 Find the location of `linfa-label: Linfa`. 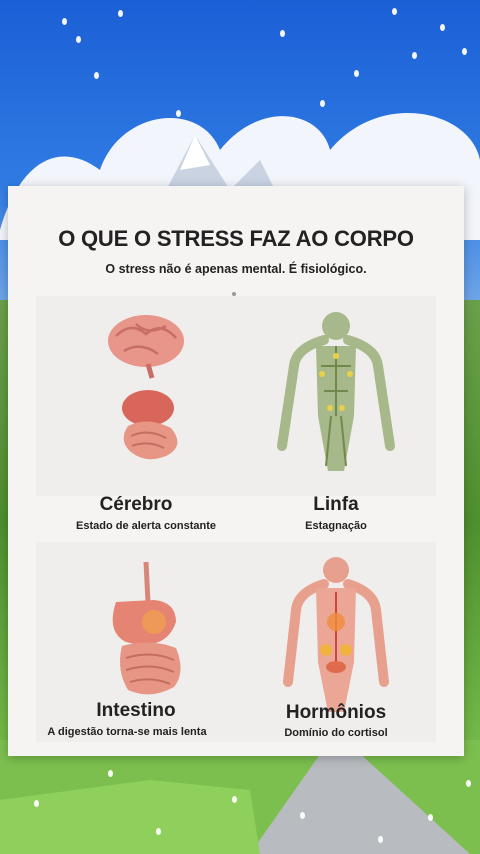

linfa-label: Linfa is located at coordinates (336, 504).